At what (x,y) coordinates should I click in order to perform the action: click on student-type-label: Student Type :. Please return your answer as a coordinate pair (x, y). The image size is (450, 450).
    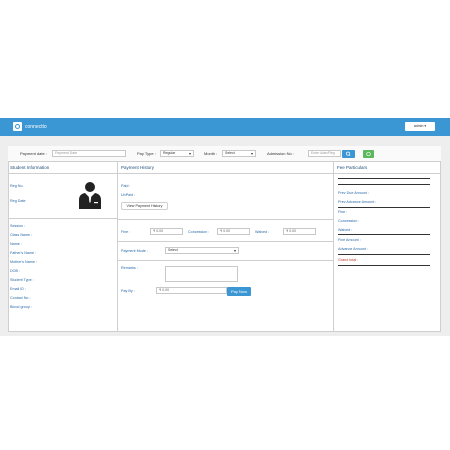
    Looking at the image, I should click on (22, 280).